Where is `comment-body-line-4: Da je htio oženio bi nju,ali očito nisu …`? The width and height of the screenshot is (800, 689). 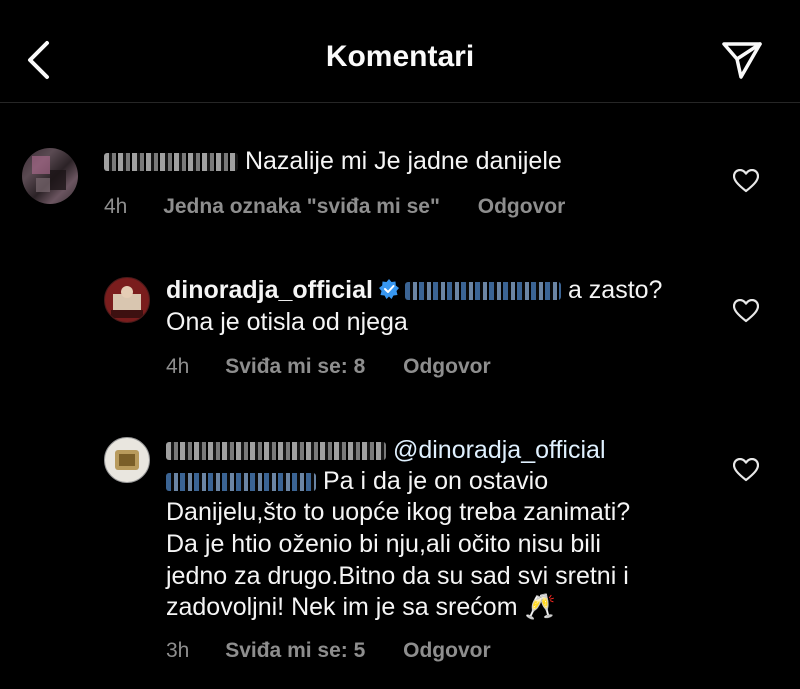
comment-body-line-4: Da je htio oženio bi nju,ali očito nisu … is located at coordinates (383, 544).